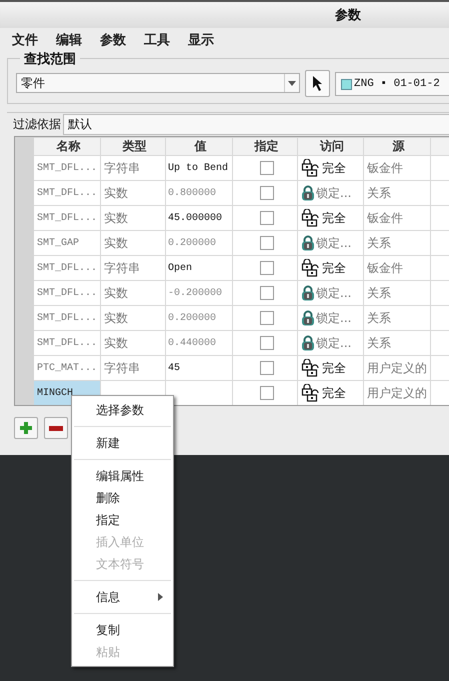 The image size is (449, 681). What do you see at coordinates (122, 597) in the screenshot?
I see `menu-item: 信息` at bounding box center [122, 597].